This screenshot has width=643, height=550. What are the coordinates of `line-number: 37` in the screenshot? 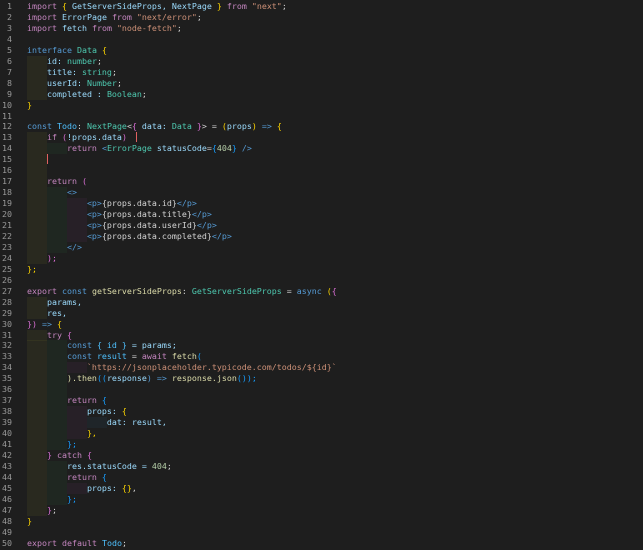 It's located at (7, 400).